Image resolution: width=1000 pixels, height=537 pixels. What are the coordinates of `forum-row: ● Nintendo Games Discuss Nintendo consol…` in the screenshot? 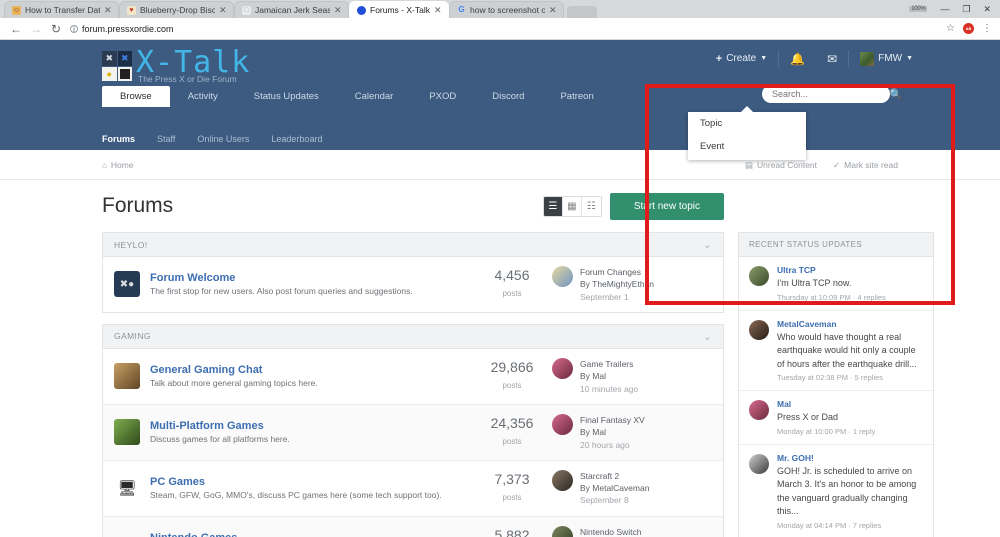 It's located at (413, 526).